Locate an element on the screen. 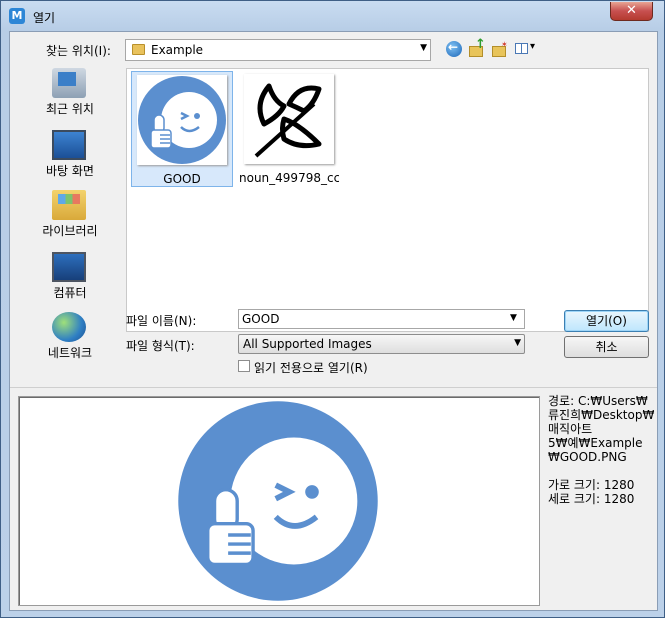  new-folder-icon is located at coordinates (500, 49).